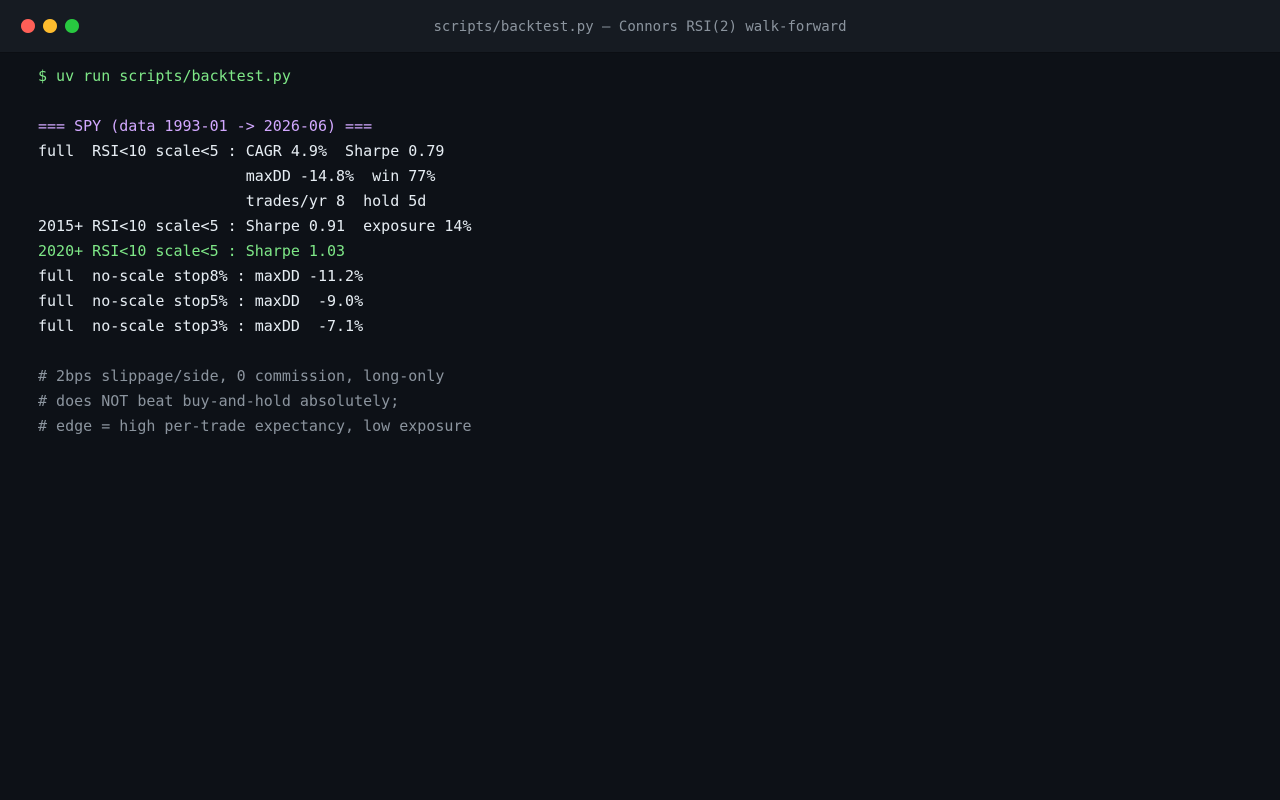 Image resolution: width=1280 pixels, height=800 pixels. I want to click on comment-line: # does NOT beat buy-and-hold absolutely;, so click(219, 401).